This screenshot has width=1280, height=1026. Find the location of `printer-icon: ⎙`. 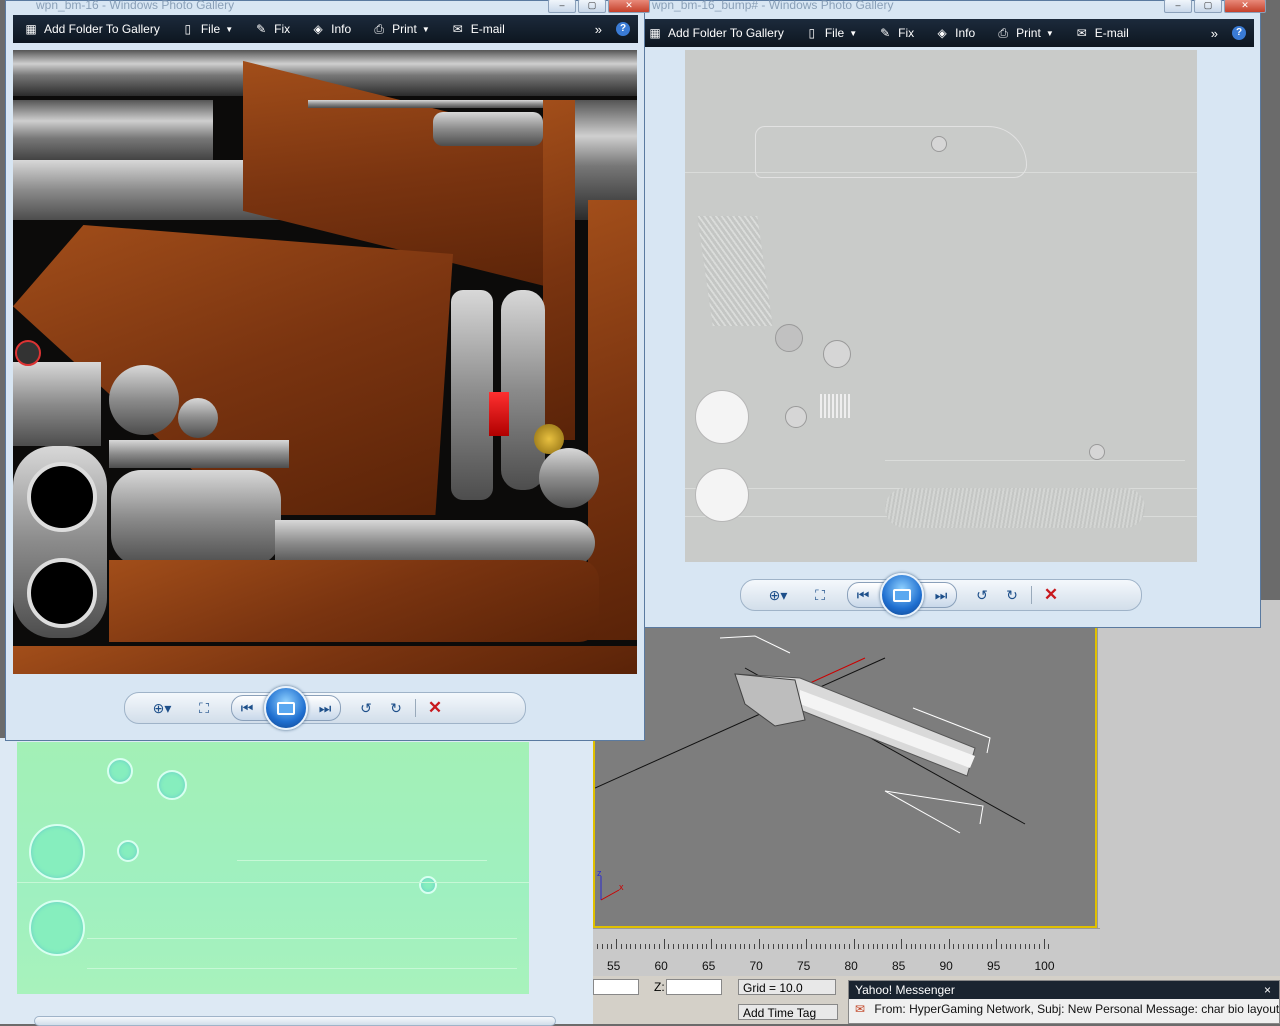

printer-icon: ⎙ is located at coordinates (1003, 32).